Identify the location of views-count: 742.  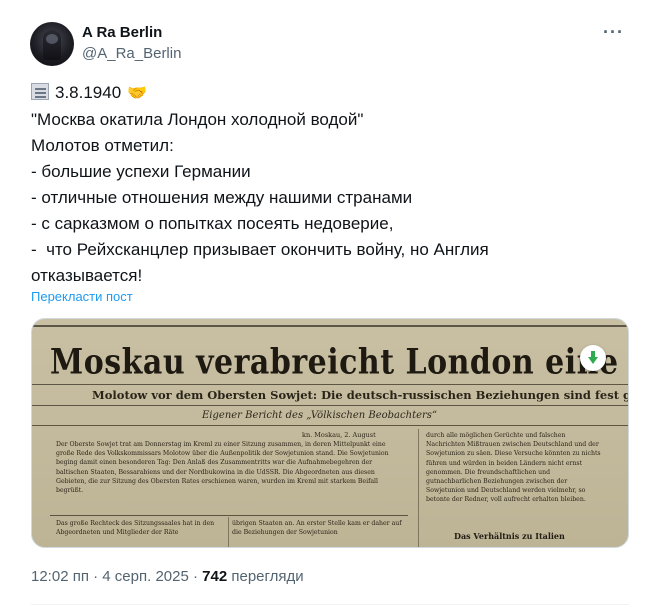
(215, 576).